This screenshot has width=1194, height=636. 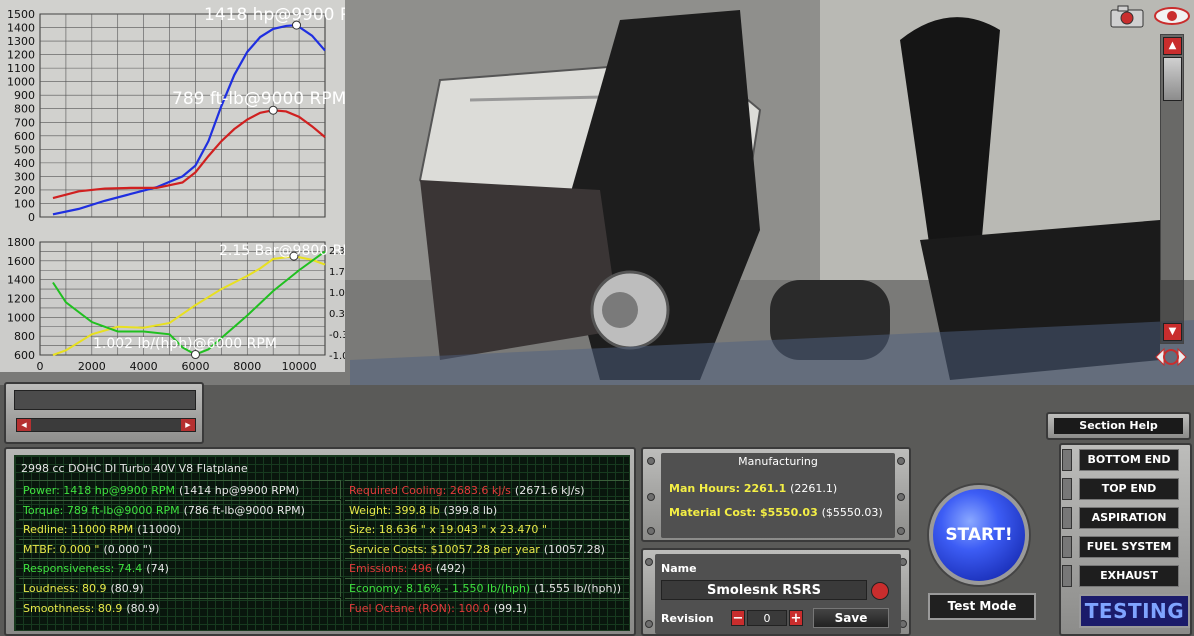 I want to click on hp-y-tick-label: 200, so click(x=24, y=190).